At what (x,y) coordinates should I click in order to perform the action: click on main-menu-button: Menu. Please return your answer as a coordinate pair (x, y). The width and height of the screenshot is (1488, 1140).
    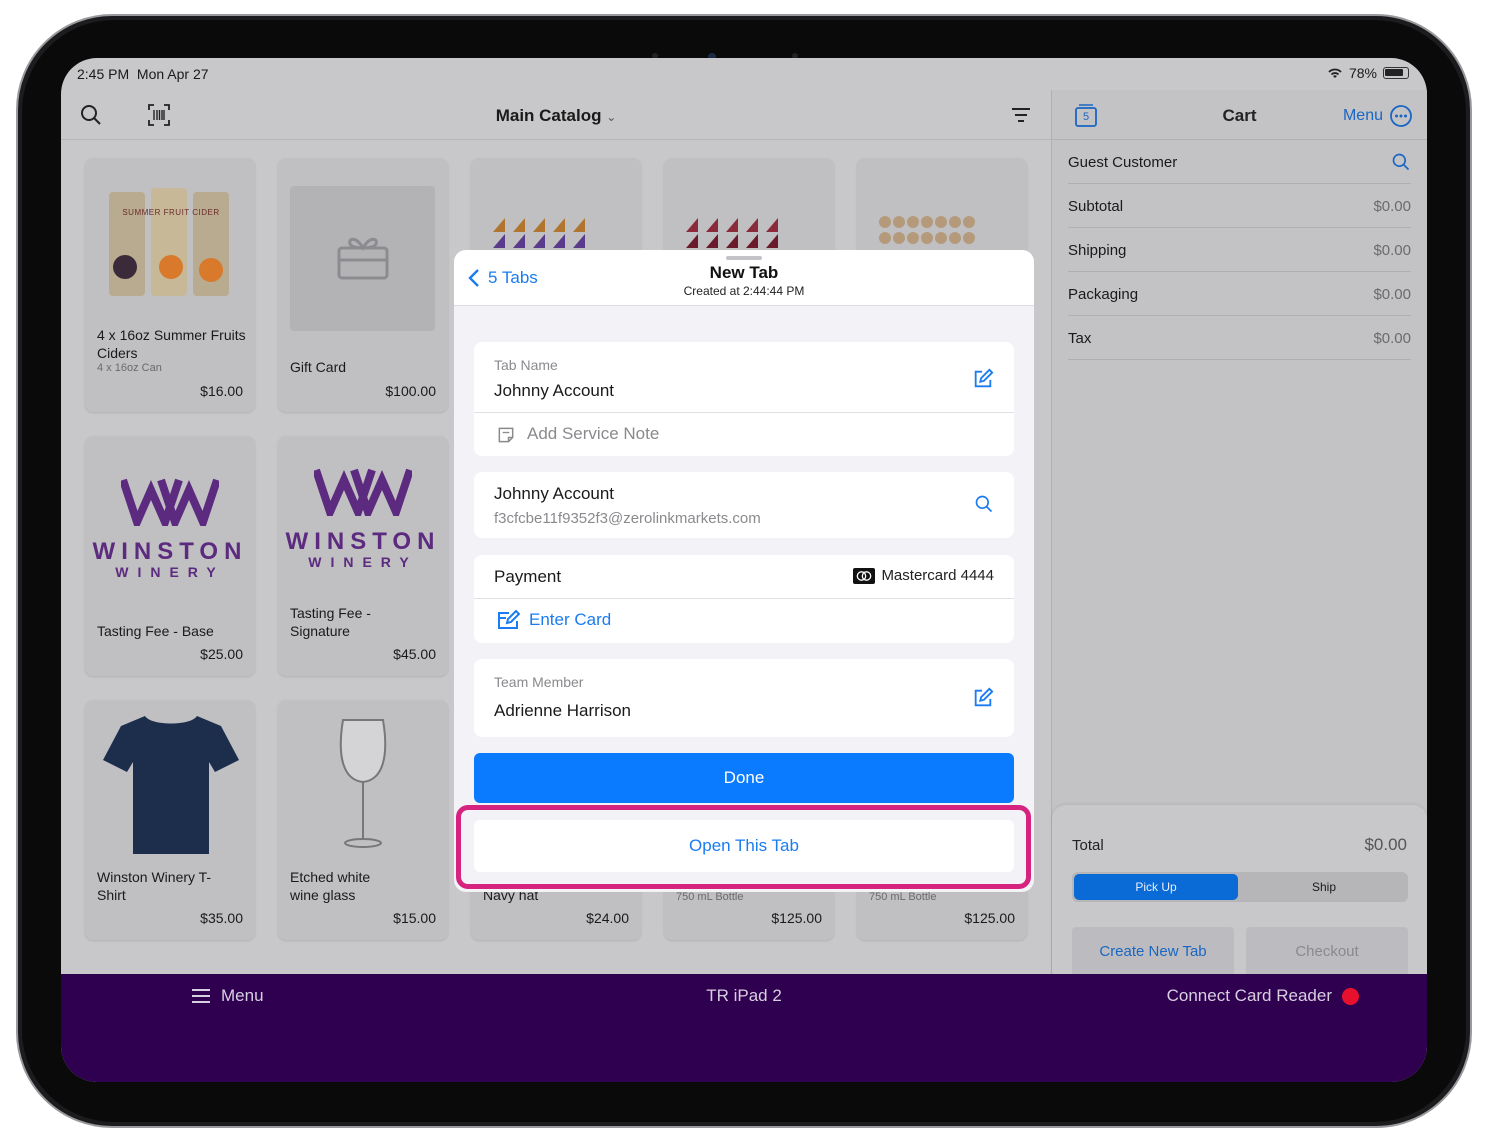
    Looking at the image, I should click on (227, 996).